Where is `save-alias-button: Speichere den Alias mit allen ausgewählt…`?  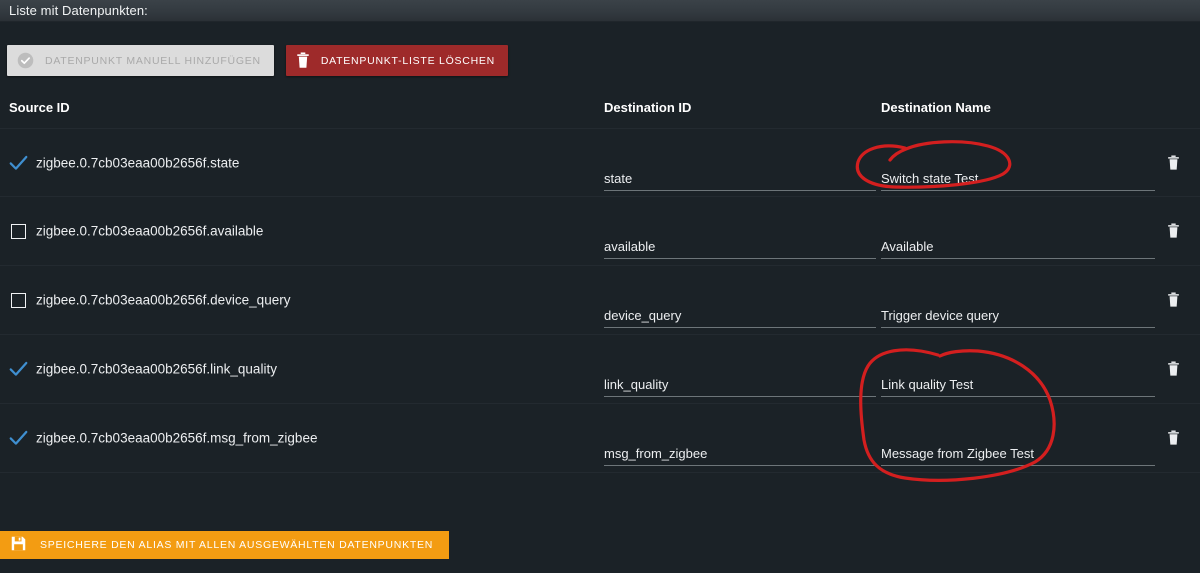
save-alias-button: Speichere den Alias mit allen ausgewählt… is located at coordinates (225, 545).